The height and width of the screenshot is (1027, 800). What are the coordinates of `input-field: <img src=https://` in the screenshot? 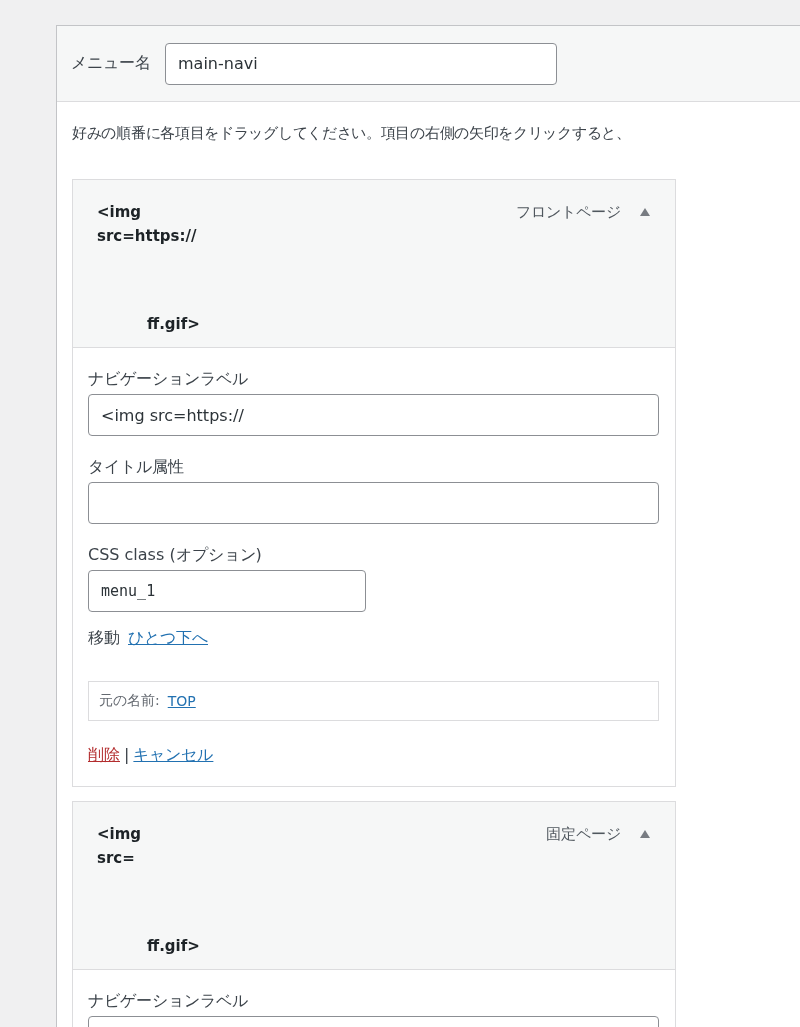 It's located at (373, 415).